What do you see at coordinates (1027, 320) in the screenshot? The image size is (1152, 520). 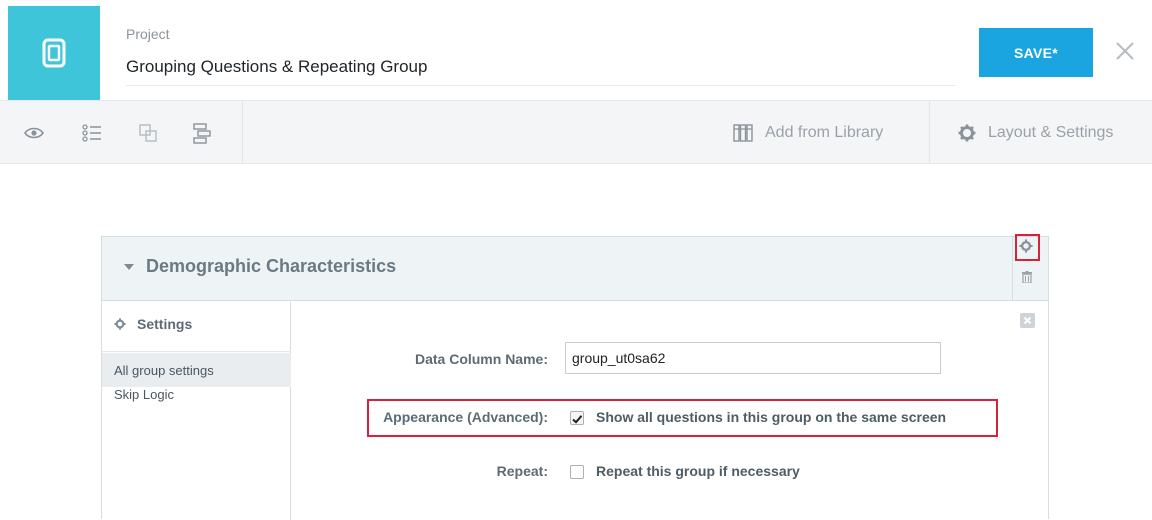 I see `close-settings-icon` at bounding box center [1027, 320].